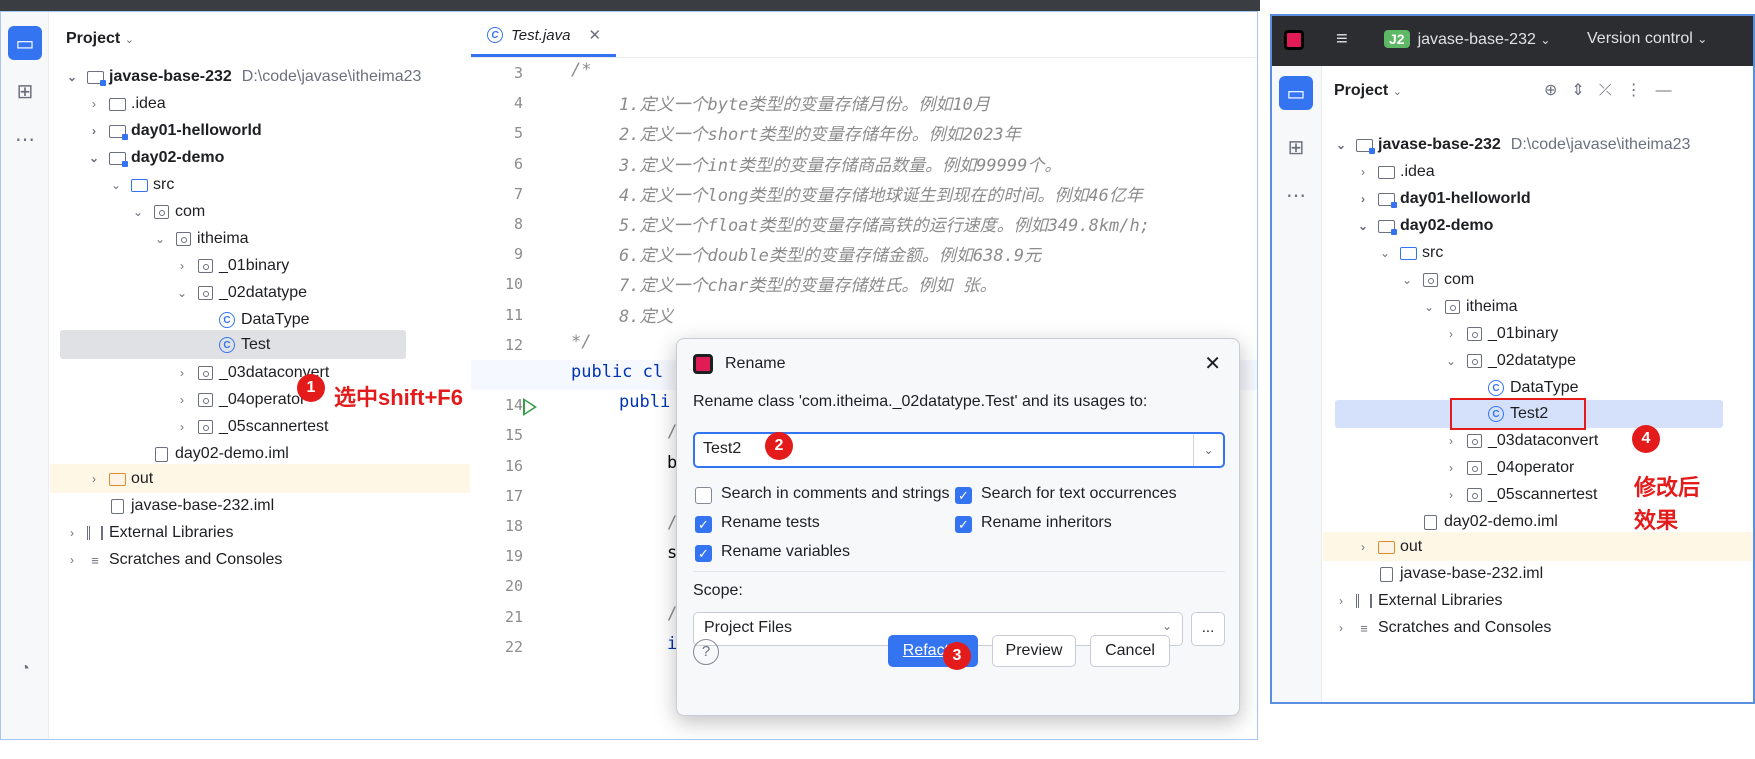 The height and width of the screenshot is (759, 1755). What do you see at coordinates (1467, 39) in the screenshot?
I see `project-selector: J2 javase-base-232 ⌄` at bounding box center [1467, 39].